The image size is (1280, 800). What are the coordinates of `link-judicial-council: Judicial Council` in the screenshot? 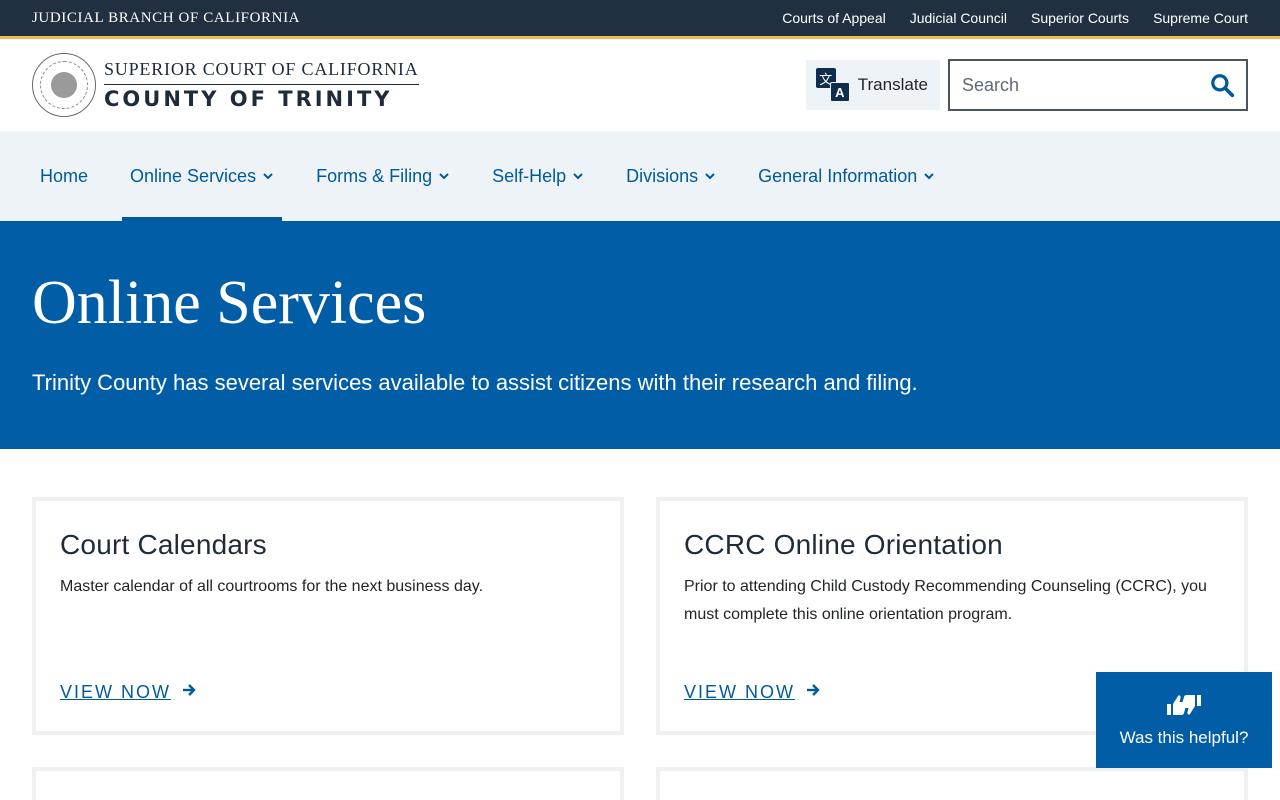 It's located at (958, 18).